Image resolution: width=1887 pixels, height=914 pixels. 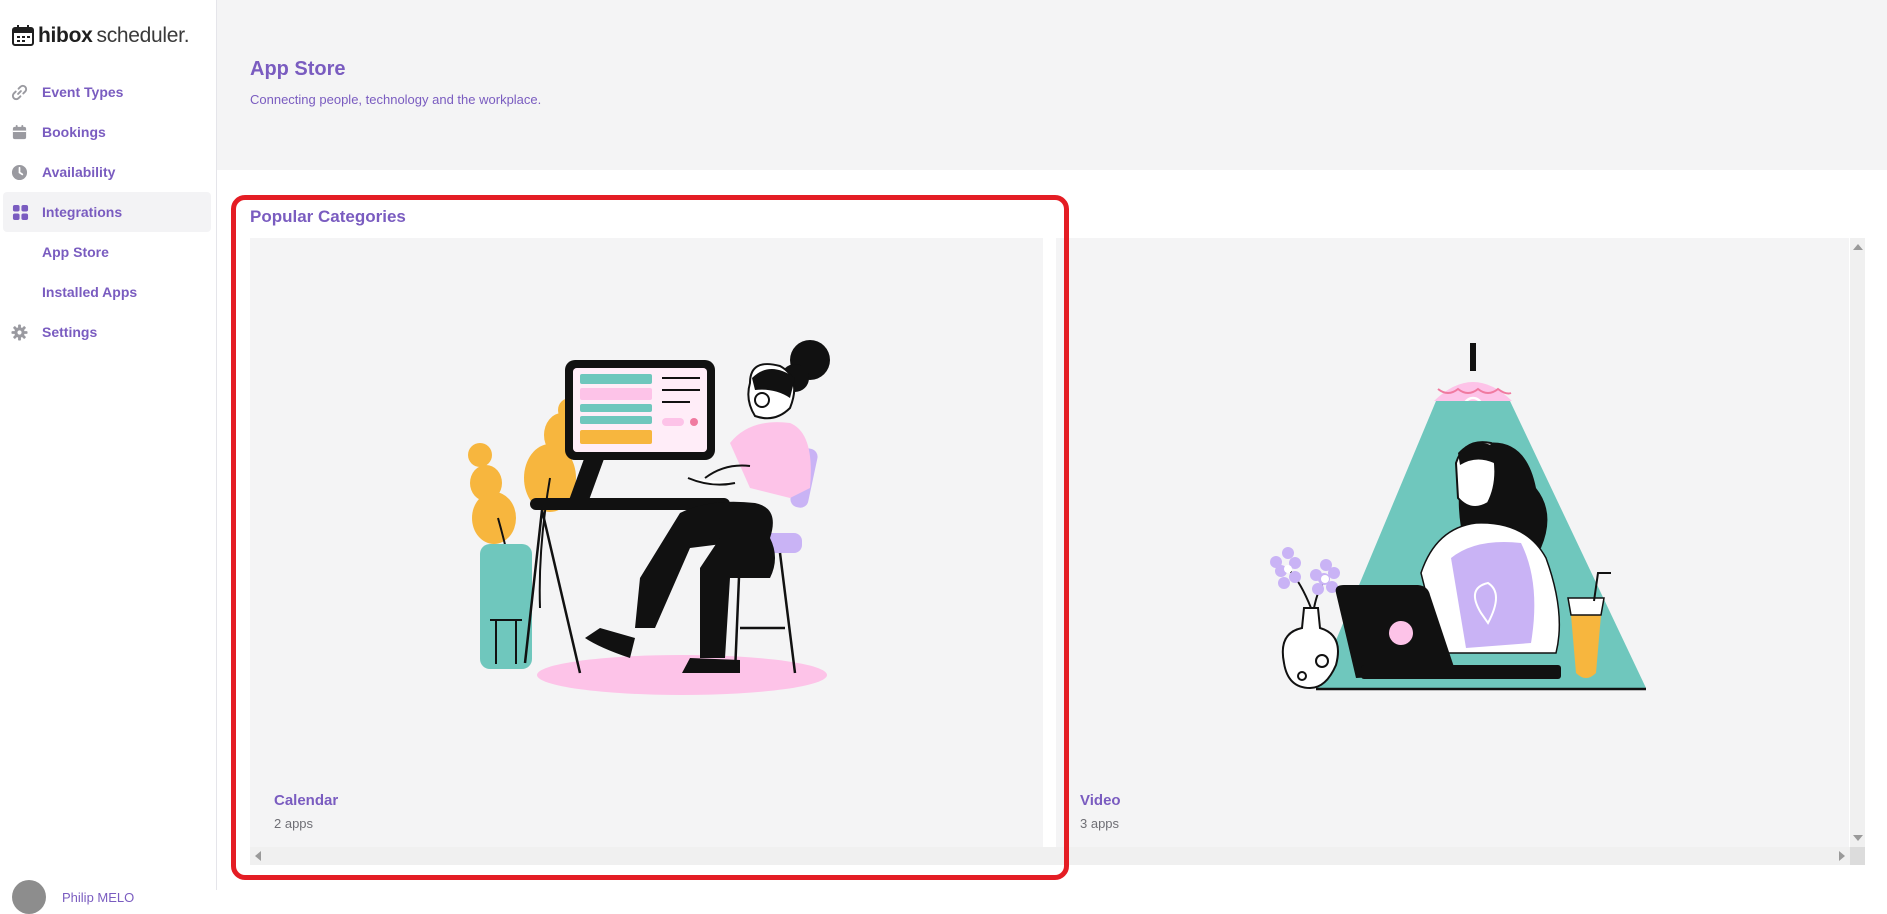 What do you see at coordinates (19, 132) in the screenshot?
I see `calendar-icon` at bounding box center [19, 132].